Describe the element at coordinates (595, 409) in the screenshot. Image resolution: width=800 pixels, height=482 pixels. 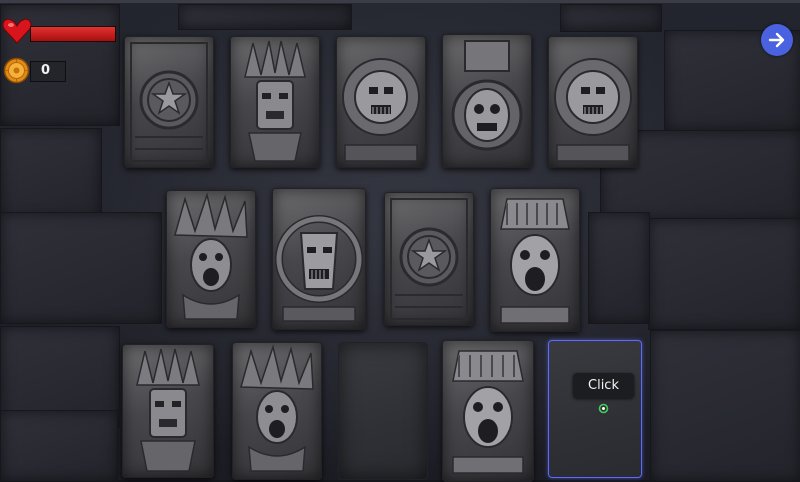
I see `card-face-down-selected` at that location.